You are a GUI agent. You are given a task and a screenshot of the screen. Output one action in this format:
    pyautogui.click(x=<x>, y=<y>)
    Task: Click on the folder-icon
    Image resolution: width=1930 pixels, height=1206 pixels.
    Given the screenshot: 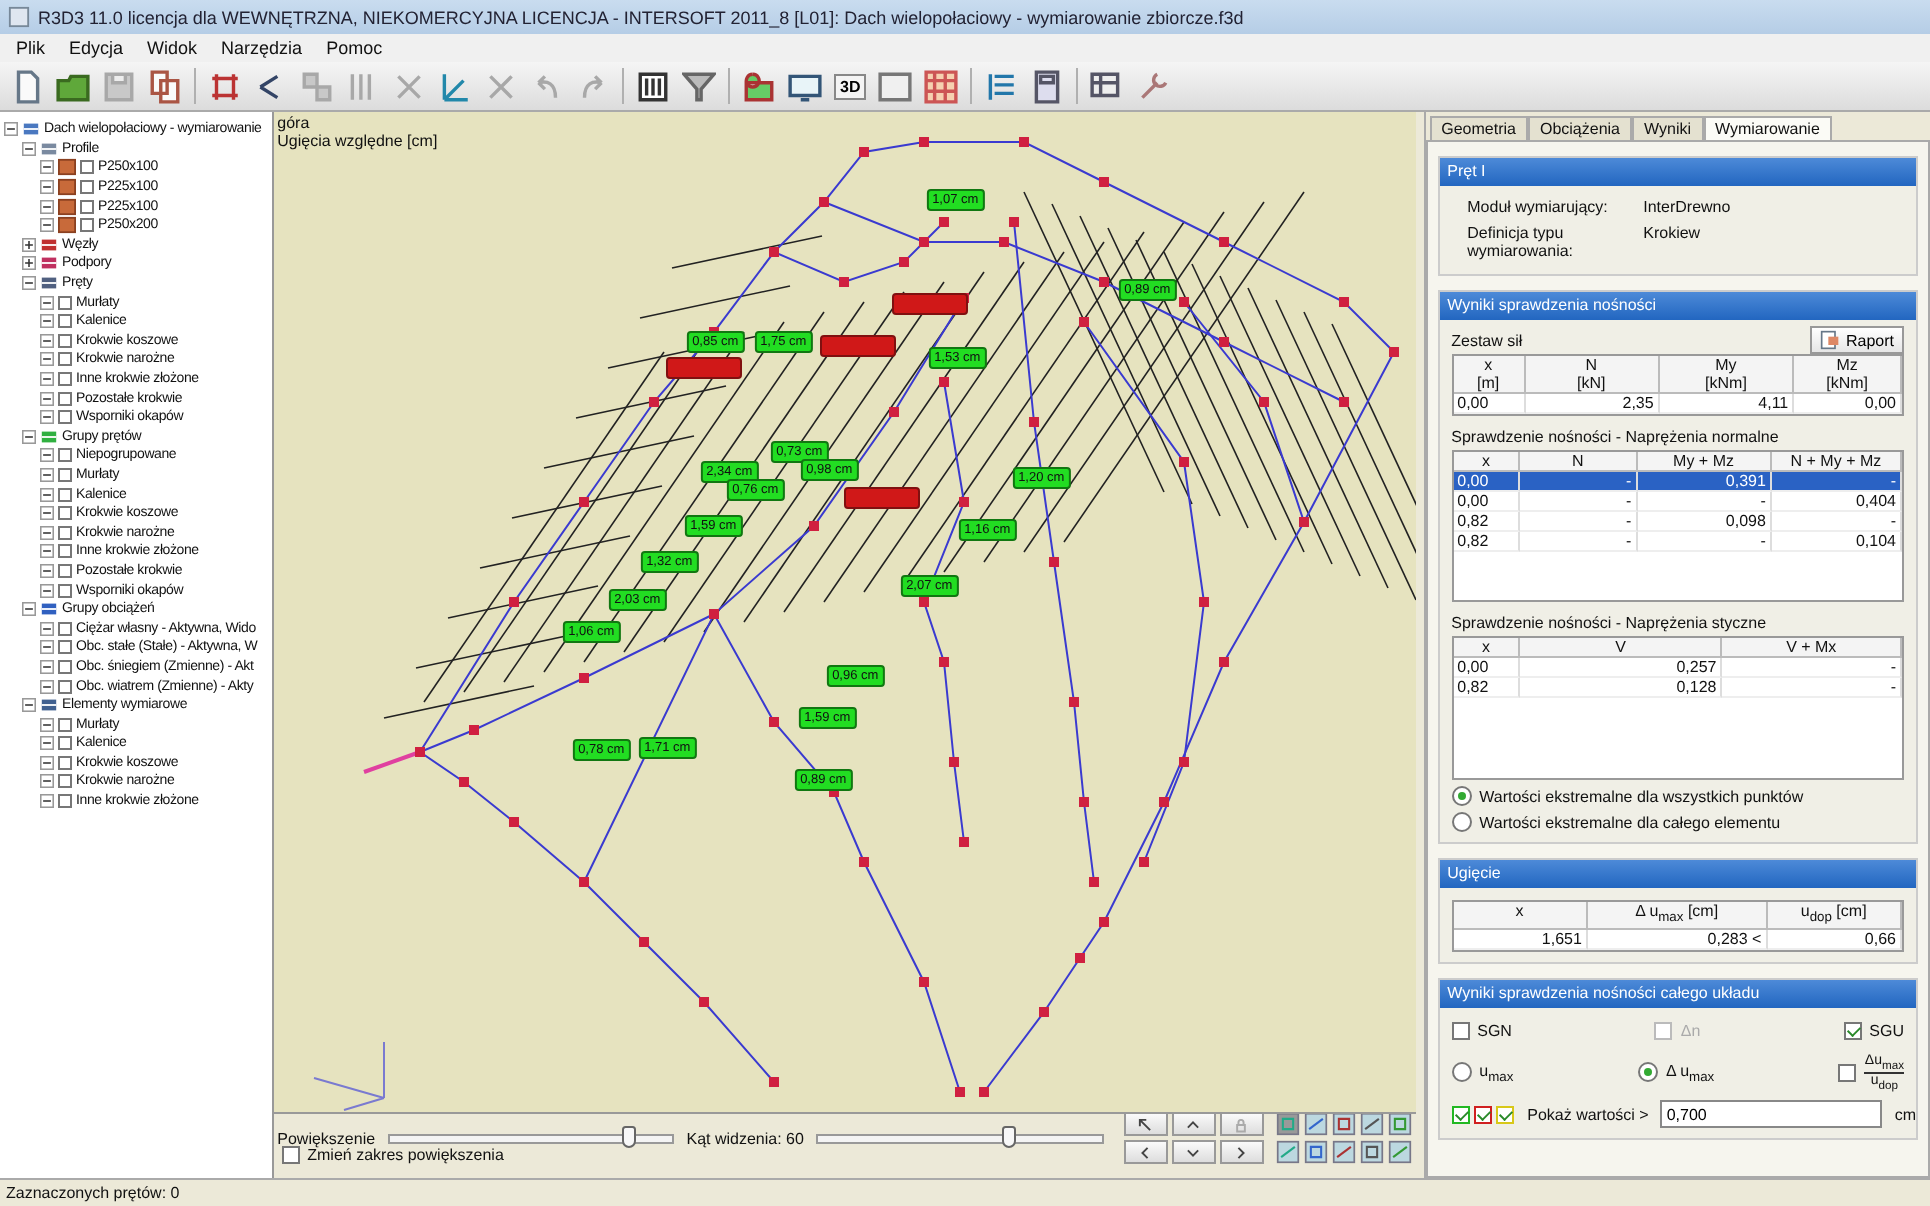 What is the action you would take?
    pyautogui.click(x=73, y=86)
    